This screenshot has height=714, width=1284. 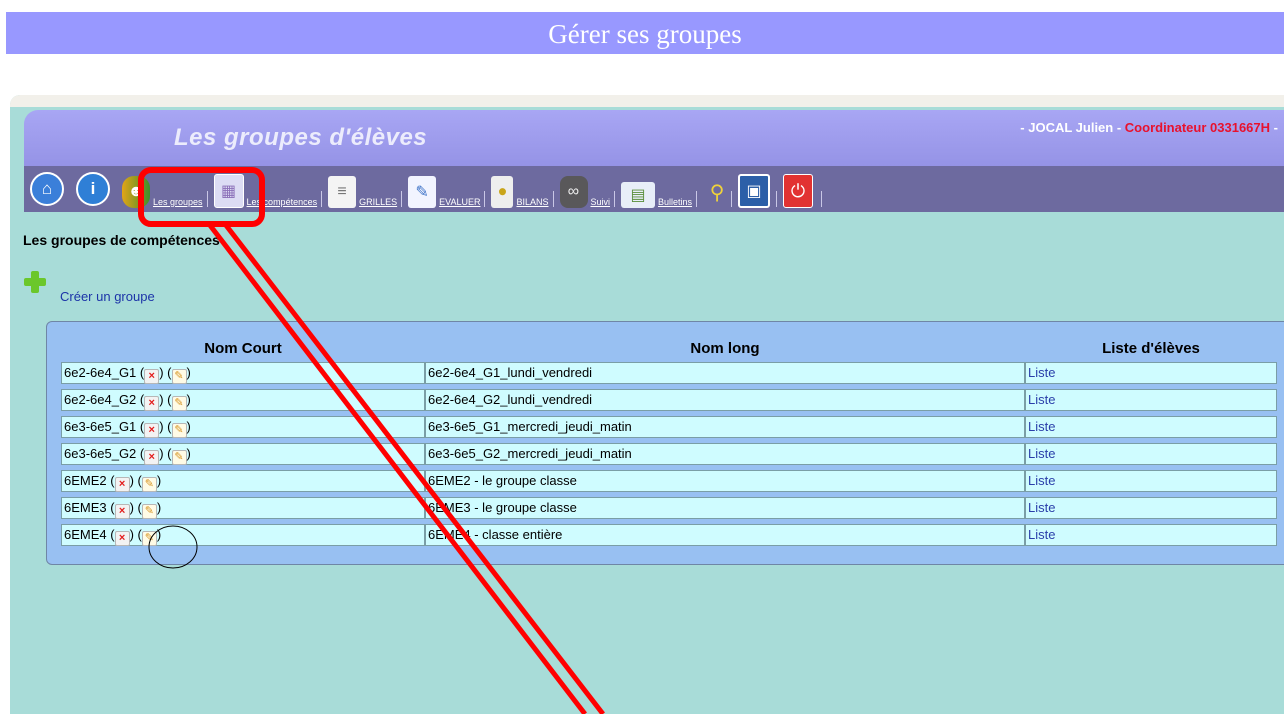 What do you see at coordinates (100, 426) in the screenshot?
I see `short-name-text: 6e3-6e5_G1` at bounding box center [100, 426].